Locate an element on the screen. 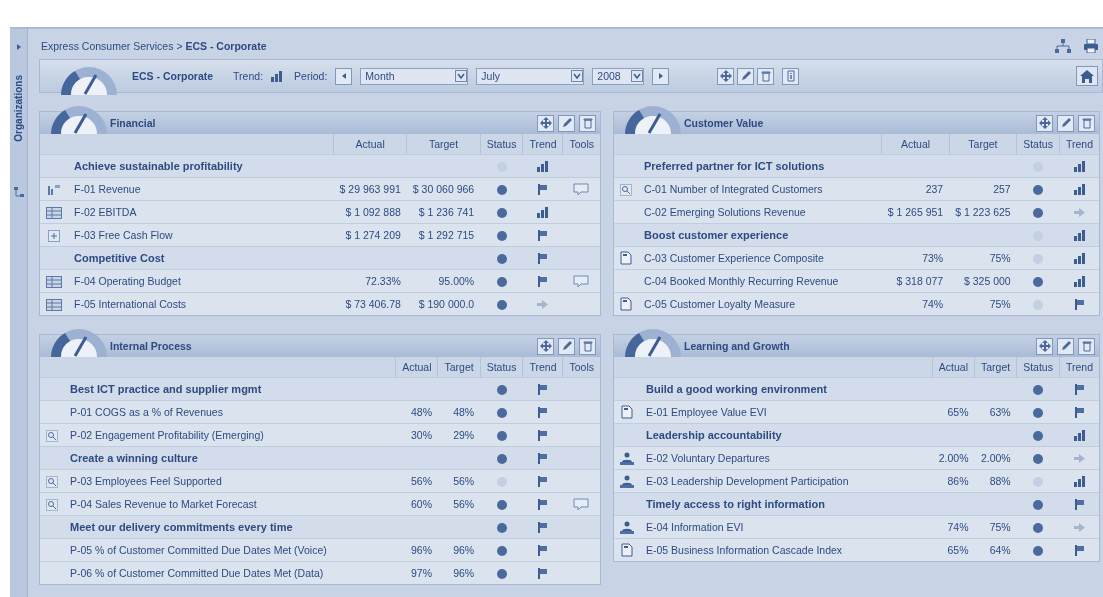  objective-title: Preferred partner for ICT solutions is located at coordinates (760, 166).